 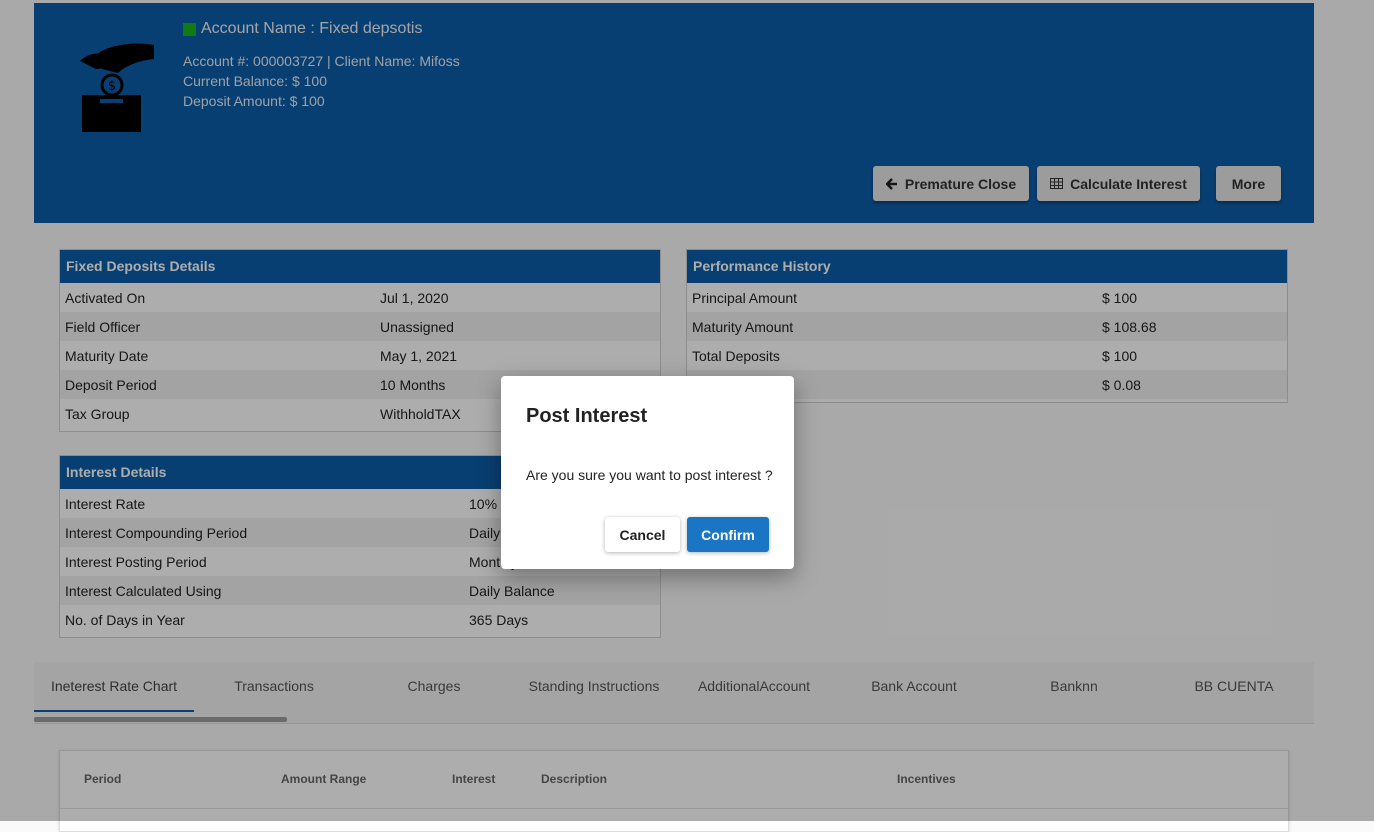 I want to click on cancel-button: Cancel, so click(x=642, y=534).